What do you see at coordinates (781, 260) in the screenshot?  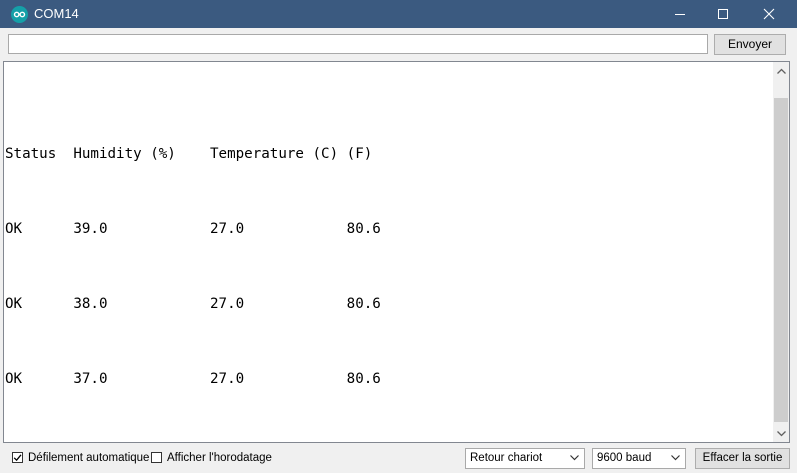 I see `scrollbar-thumb` at bounding box center [781, 260].